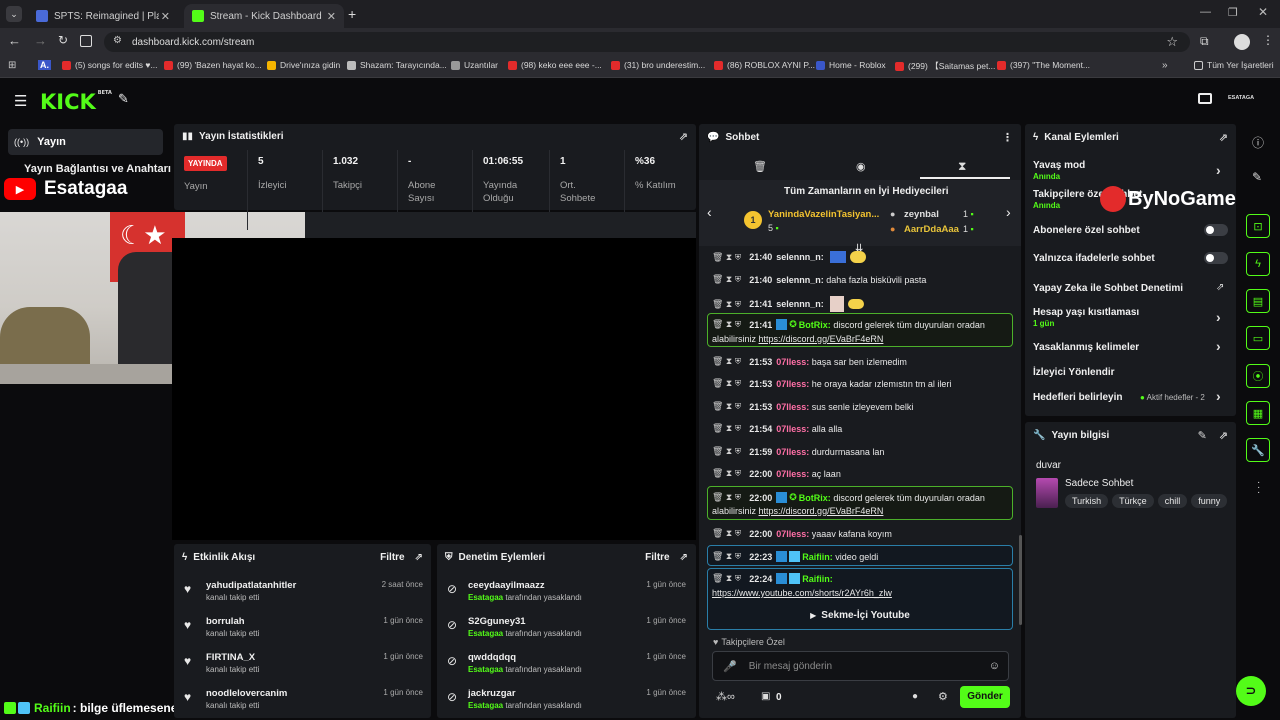 The height and width of the screenshot is (720, 1280). What do you see at coordinates (943, 696) in the screenshot?
I see `settings-gear-icon: ⚙` at bounding box center [943, 696].